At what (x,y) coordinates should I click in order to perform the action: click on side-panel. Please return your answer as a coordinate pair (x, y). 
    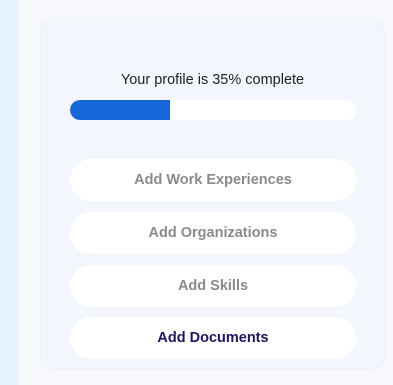
    Looking at the image, I should click on (9, 192).